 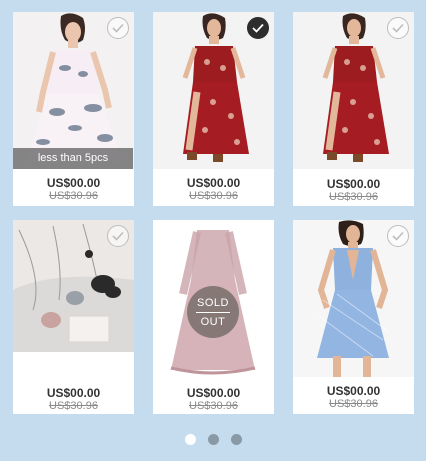 What do you see at coordinates (213, 302) in the screenshot?
I see `sold-out-top-text: SOLD` at bounding box center [213, 302].